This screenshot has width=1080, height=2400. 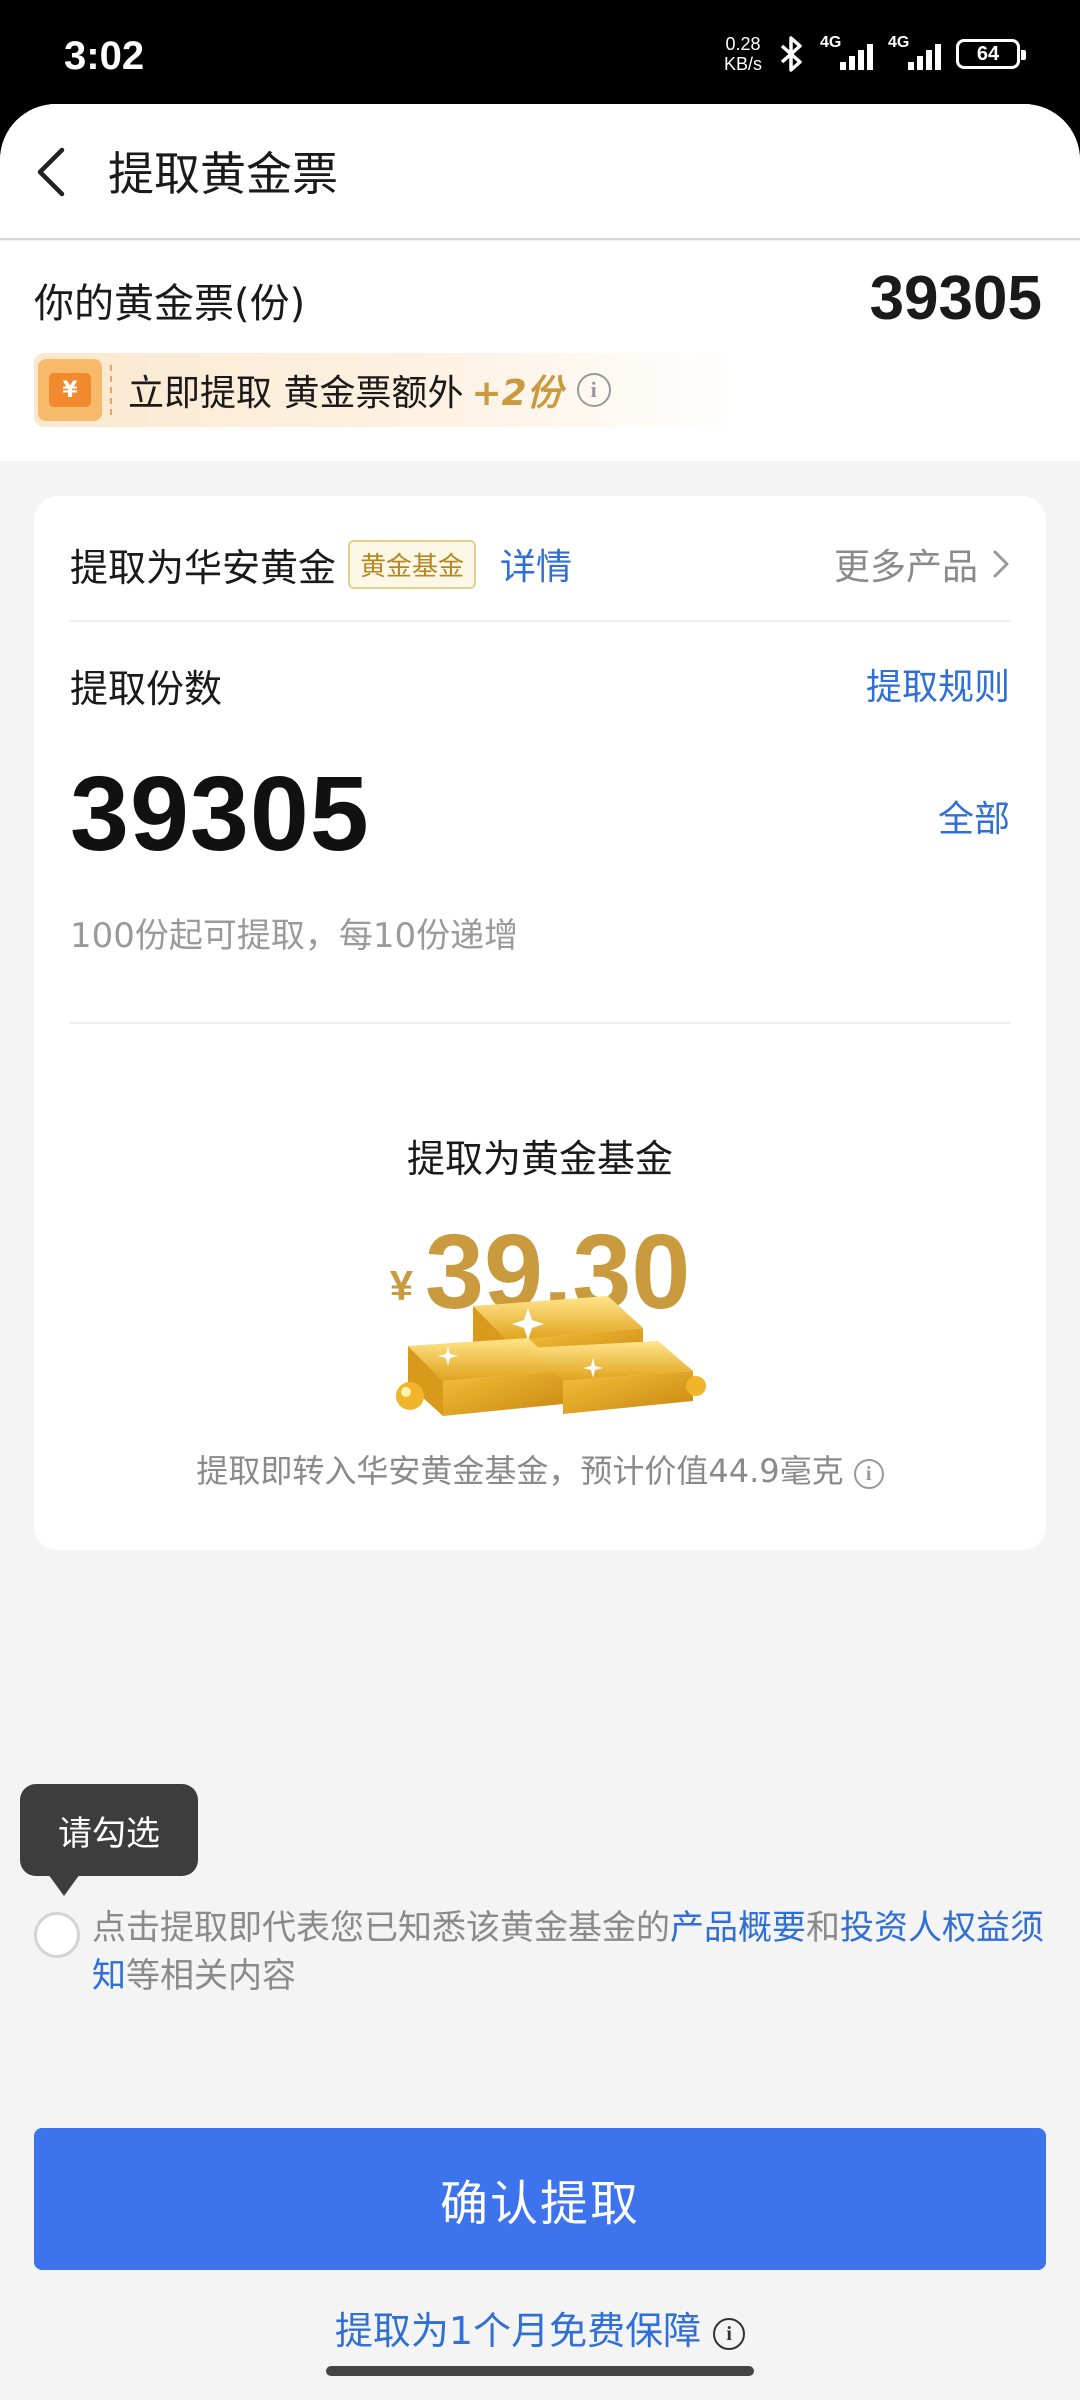 What do you see at coordinates (220, 814) in the screenshot?
I see `amount-input: 39305` at bounding box center [220, 814].